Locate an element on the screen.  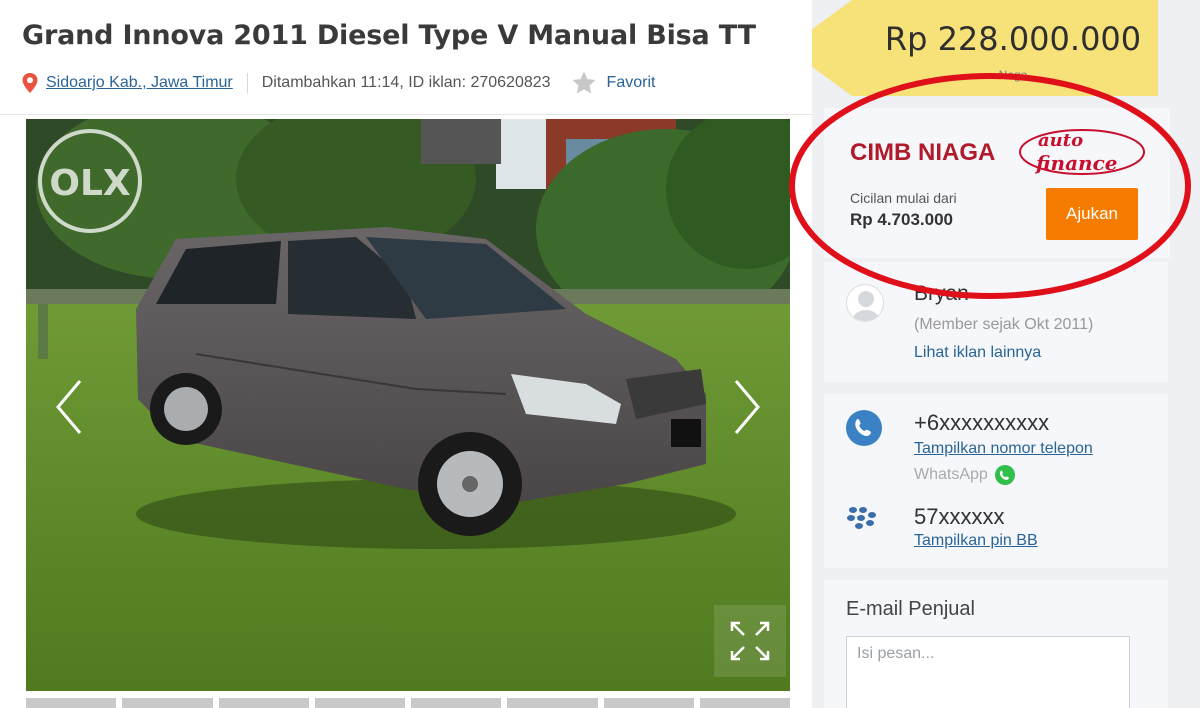
fullscreen-button is located at coordinates (750, 641).